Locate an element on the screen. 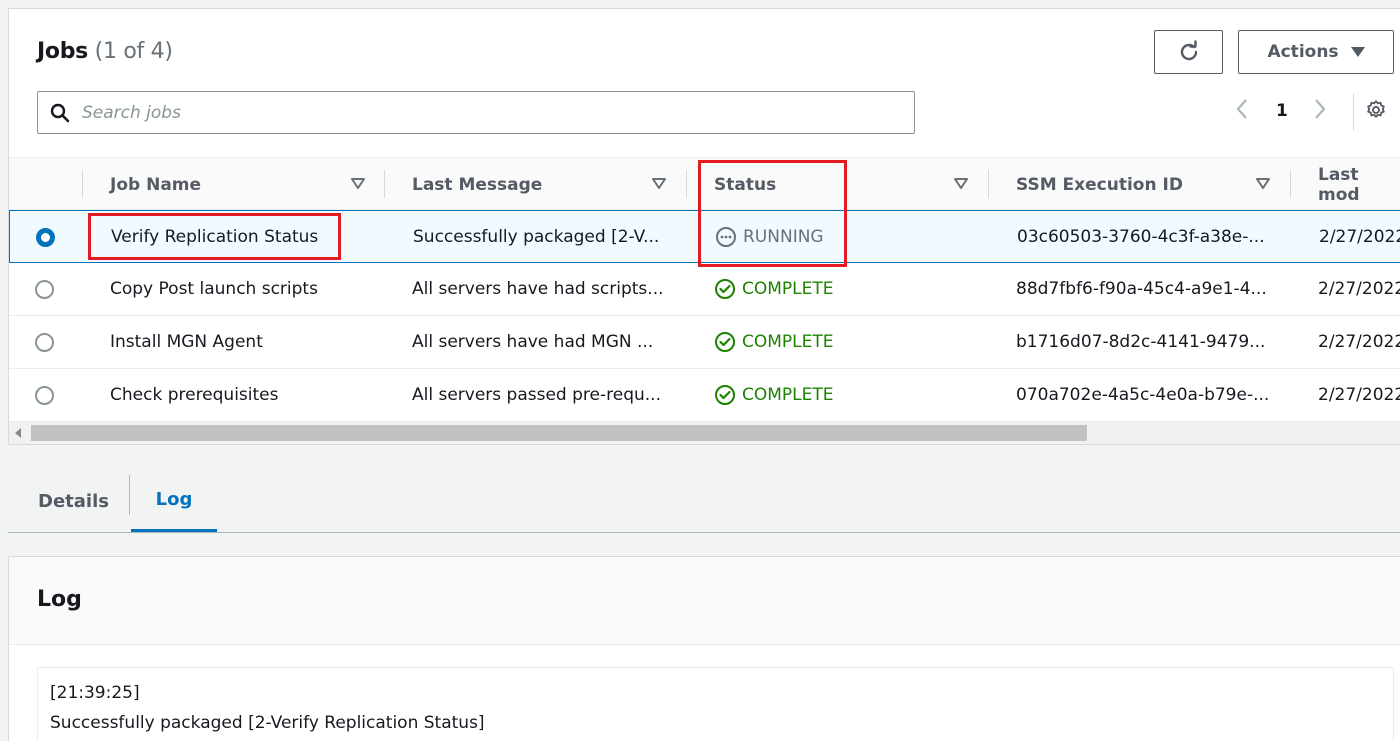 The height and width of the screenshot is (741, 1400). page-title: Jobs (1 of 4) is located at coordinates (105, 51).